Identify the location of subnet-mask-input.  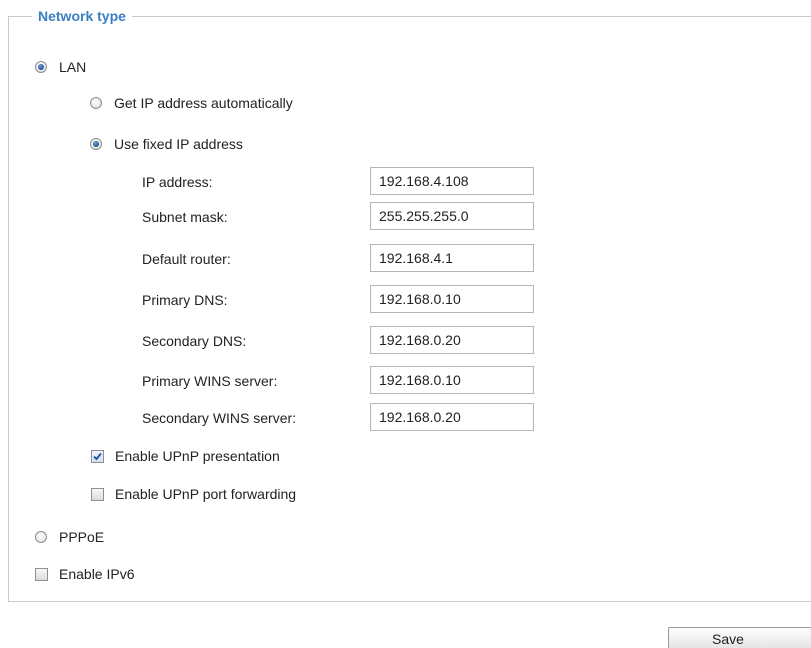
(452, 216).